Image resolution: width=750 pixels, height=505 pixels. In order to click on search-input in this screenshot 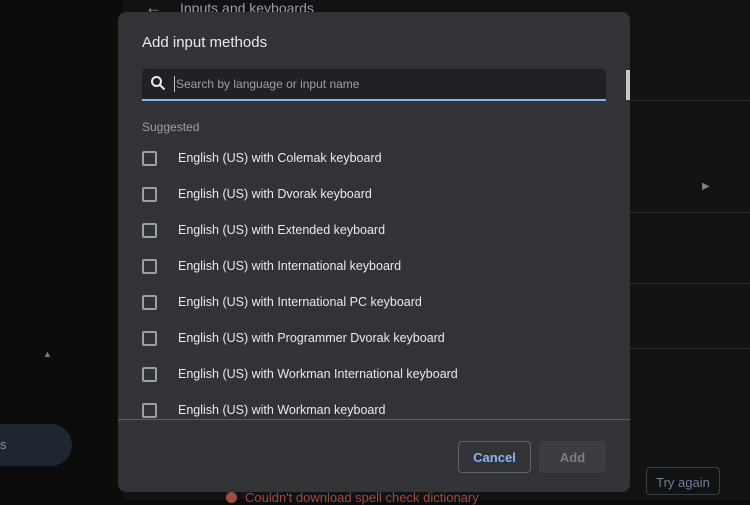, I will do `click(384, 84)`.